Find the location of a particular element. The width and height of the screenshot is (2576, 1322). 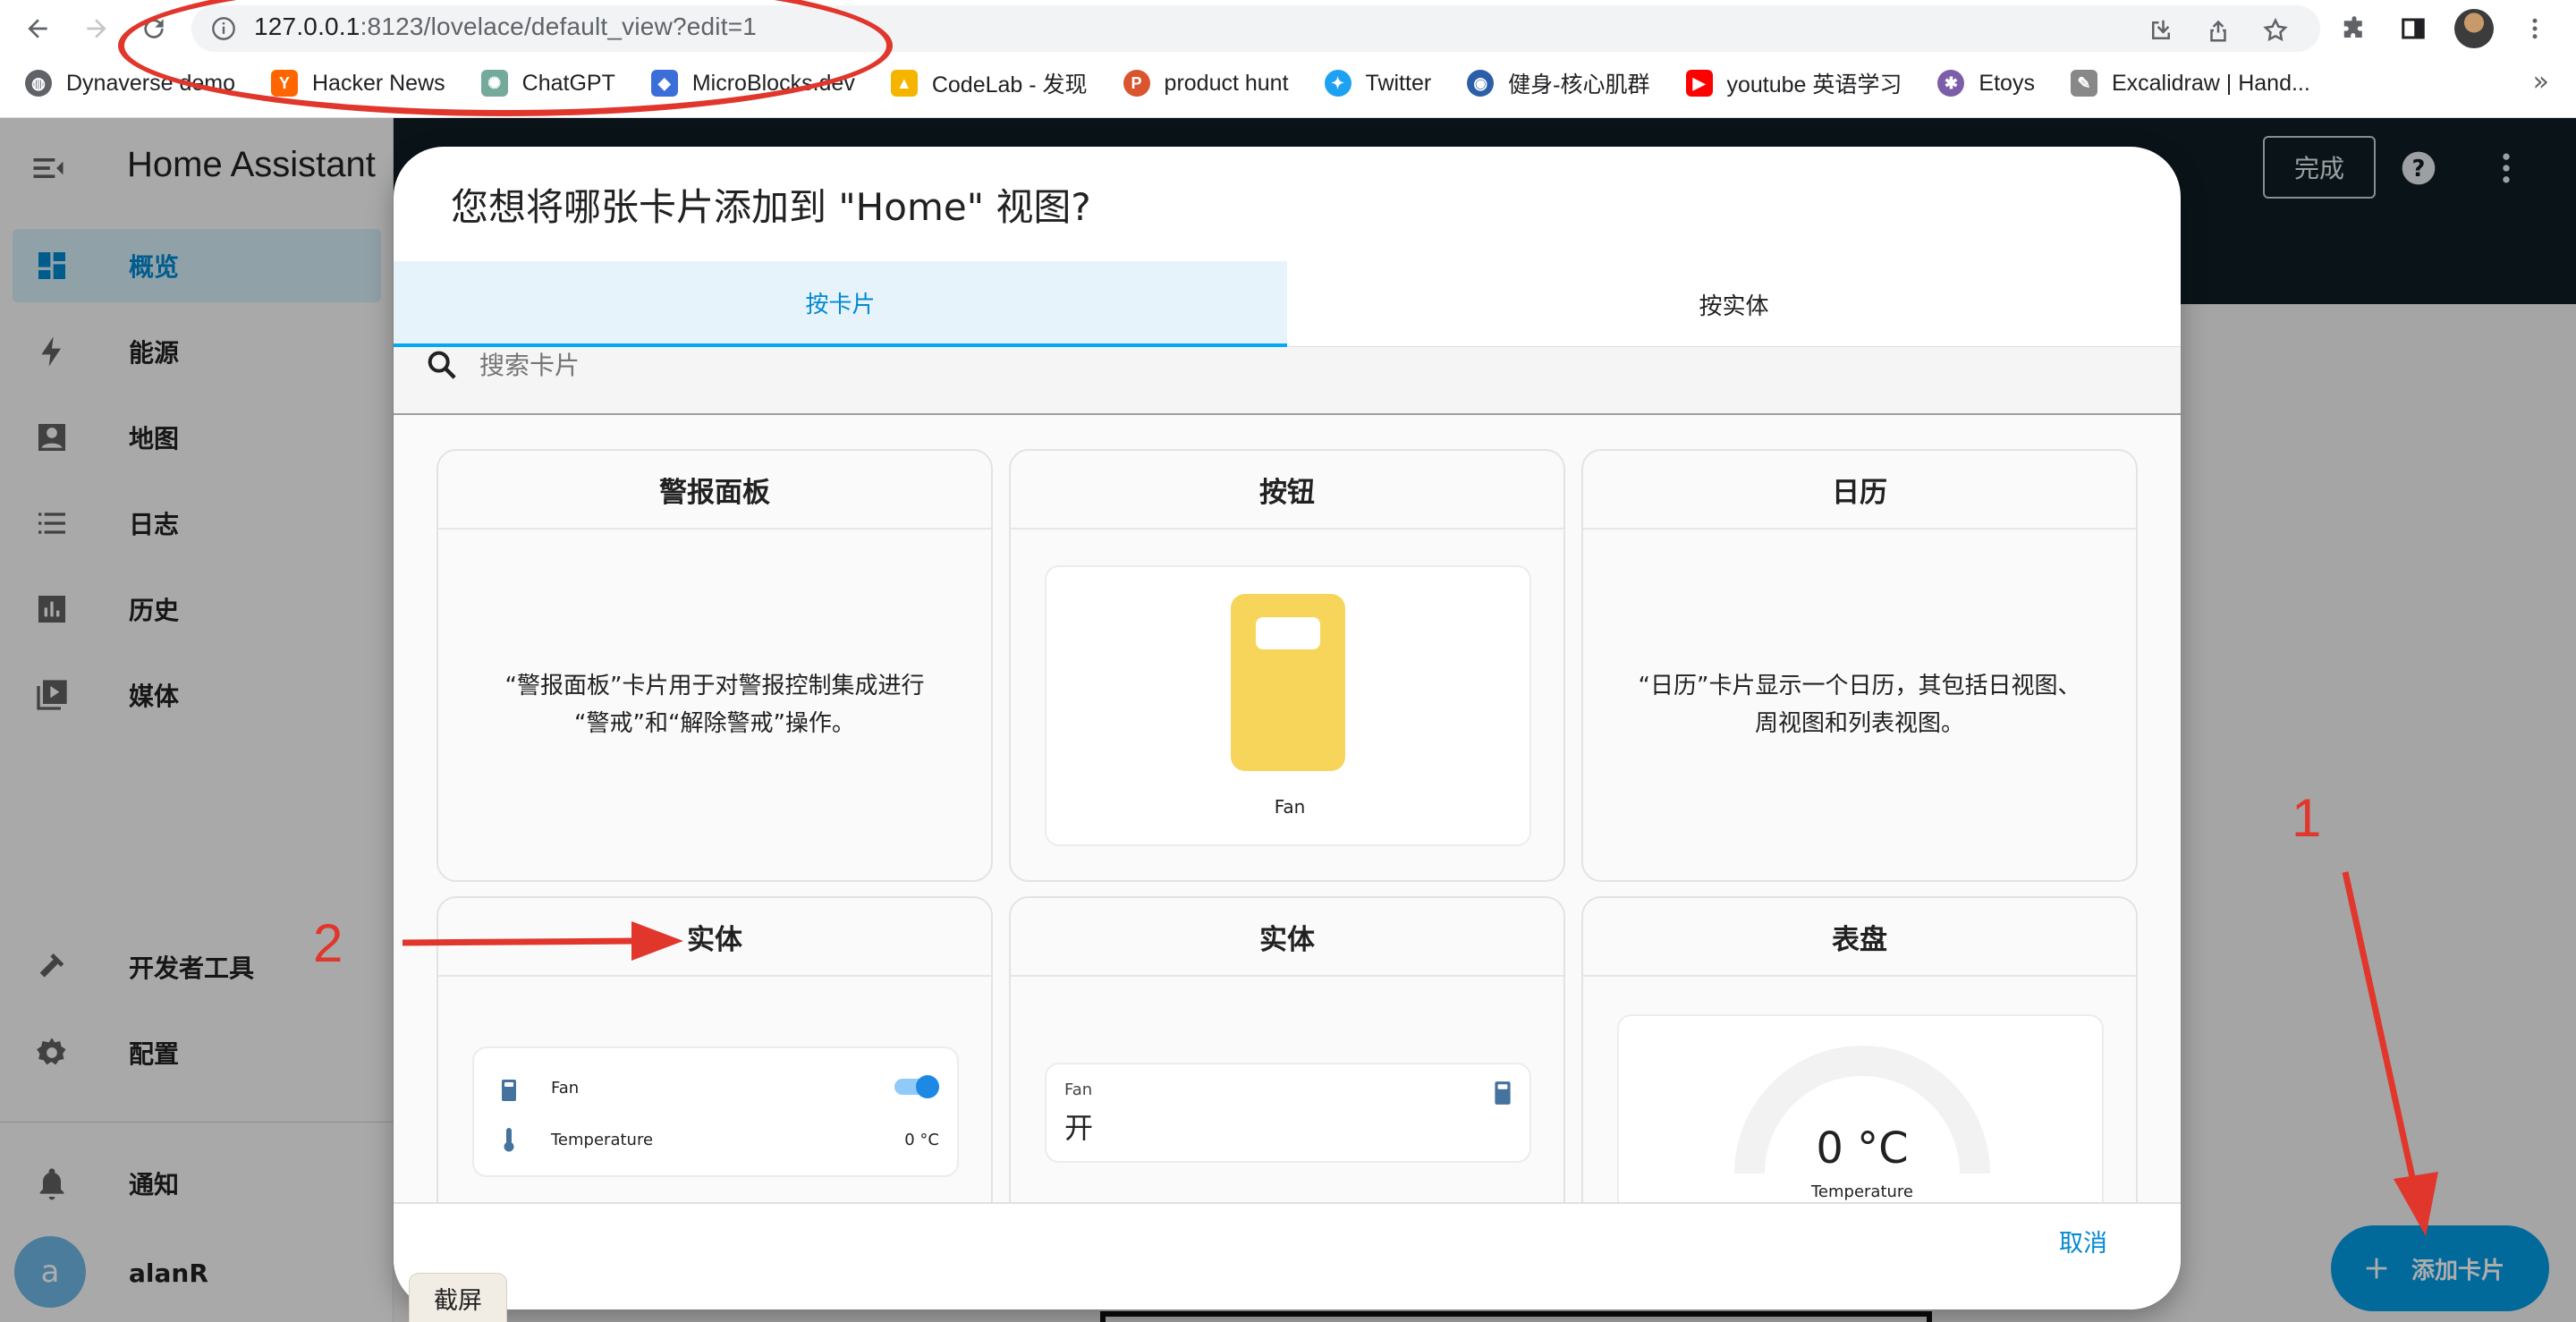

search-icon is located at coordinates (442, 365).